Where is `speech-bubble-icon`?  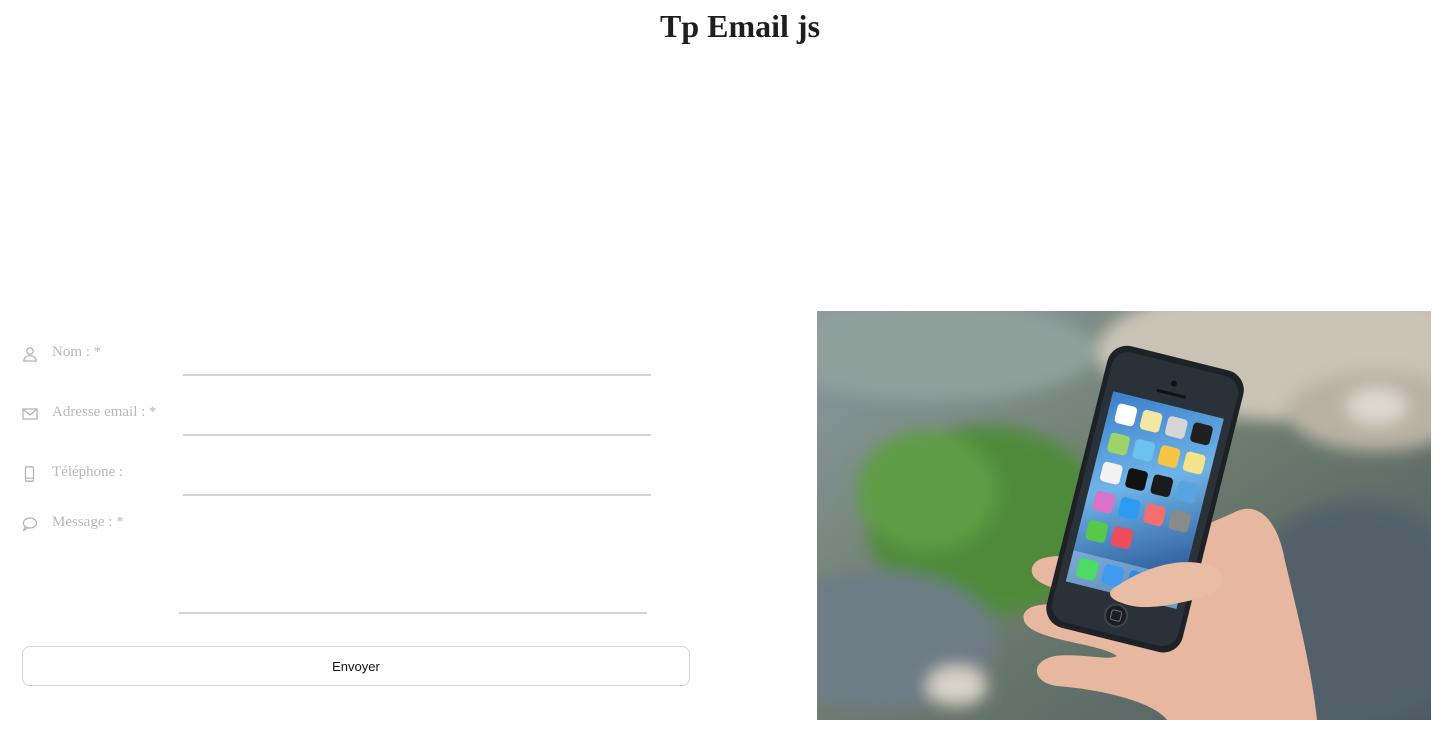 speech-bubble-icon is located at coordinates (30, 524).